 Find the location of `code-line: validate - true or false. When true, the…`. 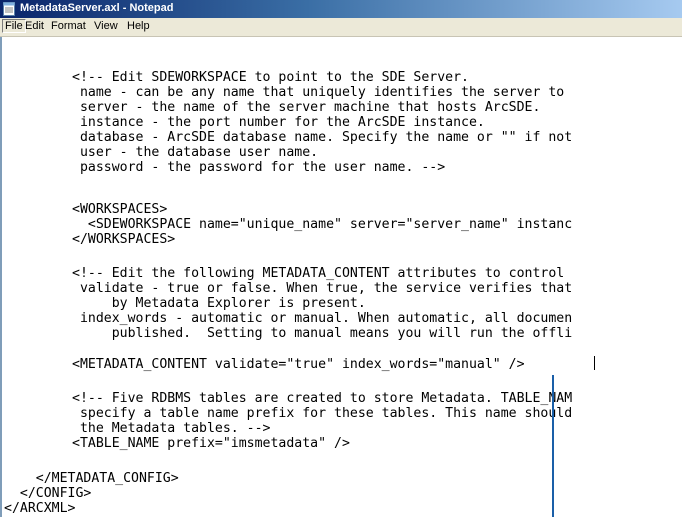

code-line: validate - true or false. When true, the… is located at coordinates (322, 288).